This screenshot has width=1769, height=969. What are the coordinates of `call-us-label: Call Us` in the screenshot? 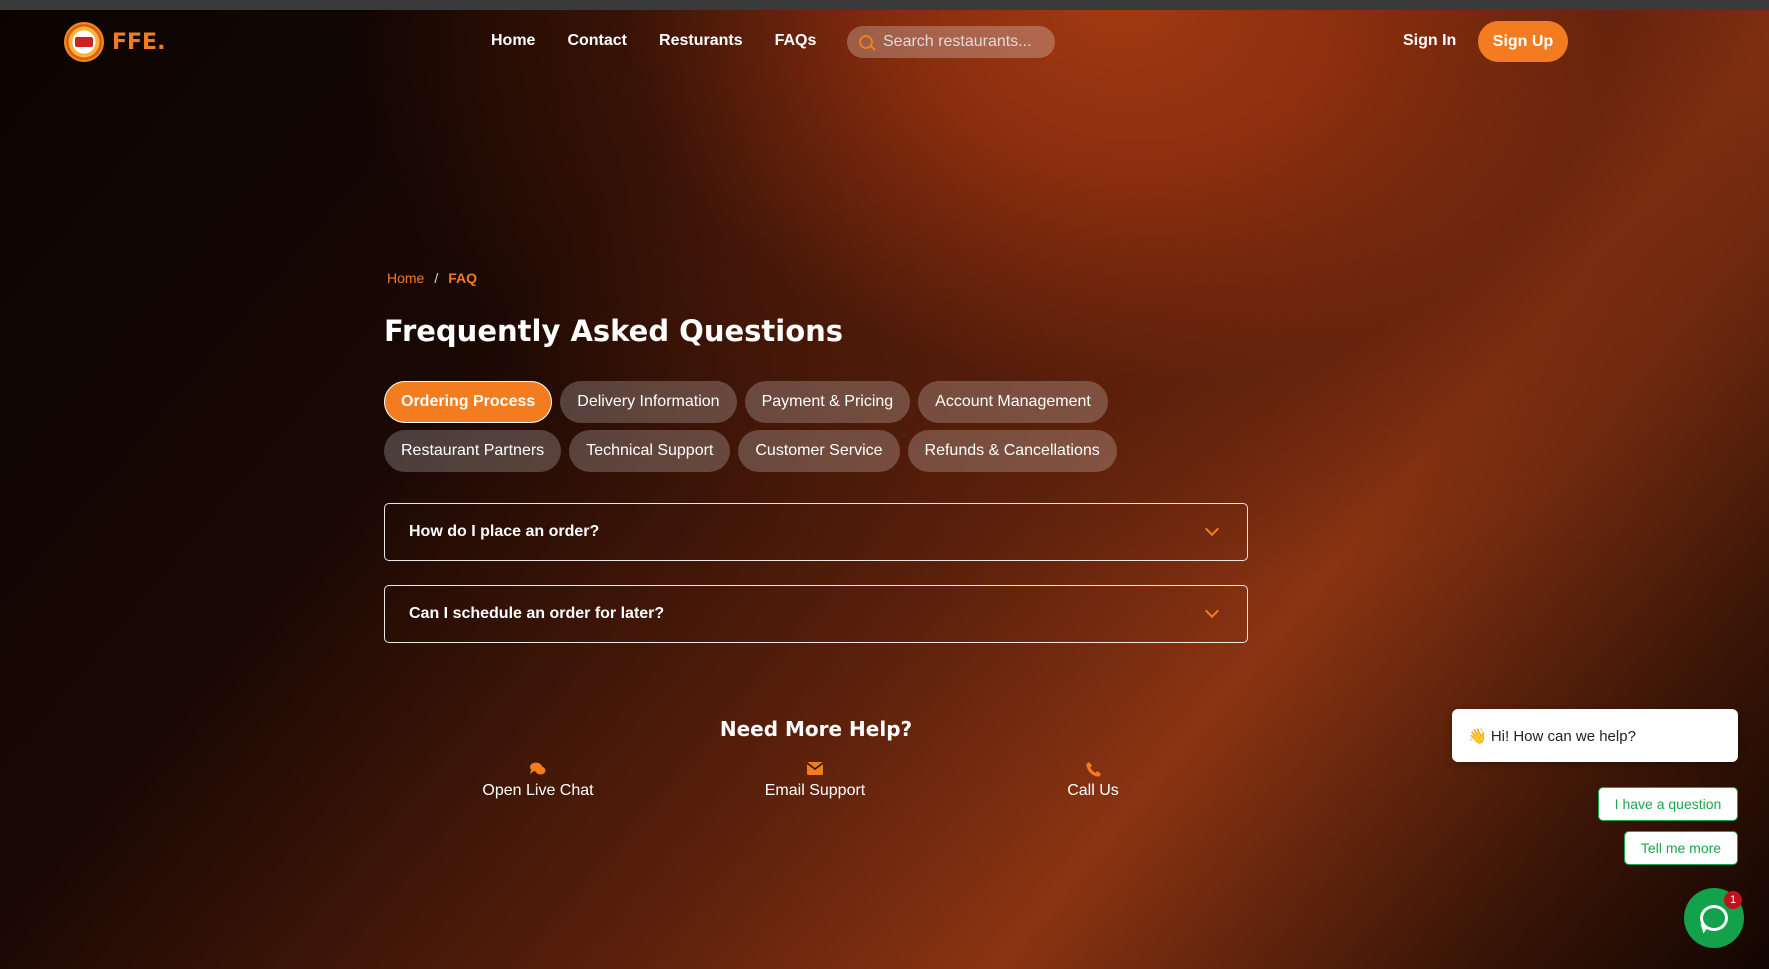 It's located at (1093, 790).